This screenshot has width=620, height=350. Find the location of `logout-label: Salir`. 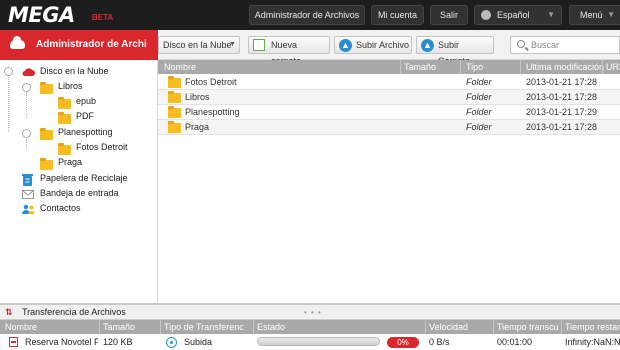

logout-label: Salir is located at coordinates (448, 15).